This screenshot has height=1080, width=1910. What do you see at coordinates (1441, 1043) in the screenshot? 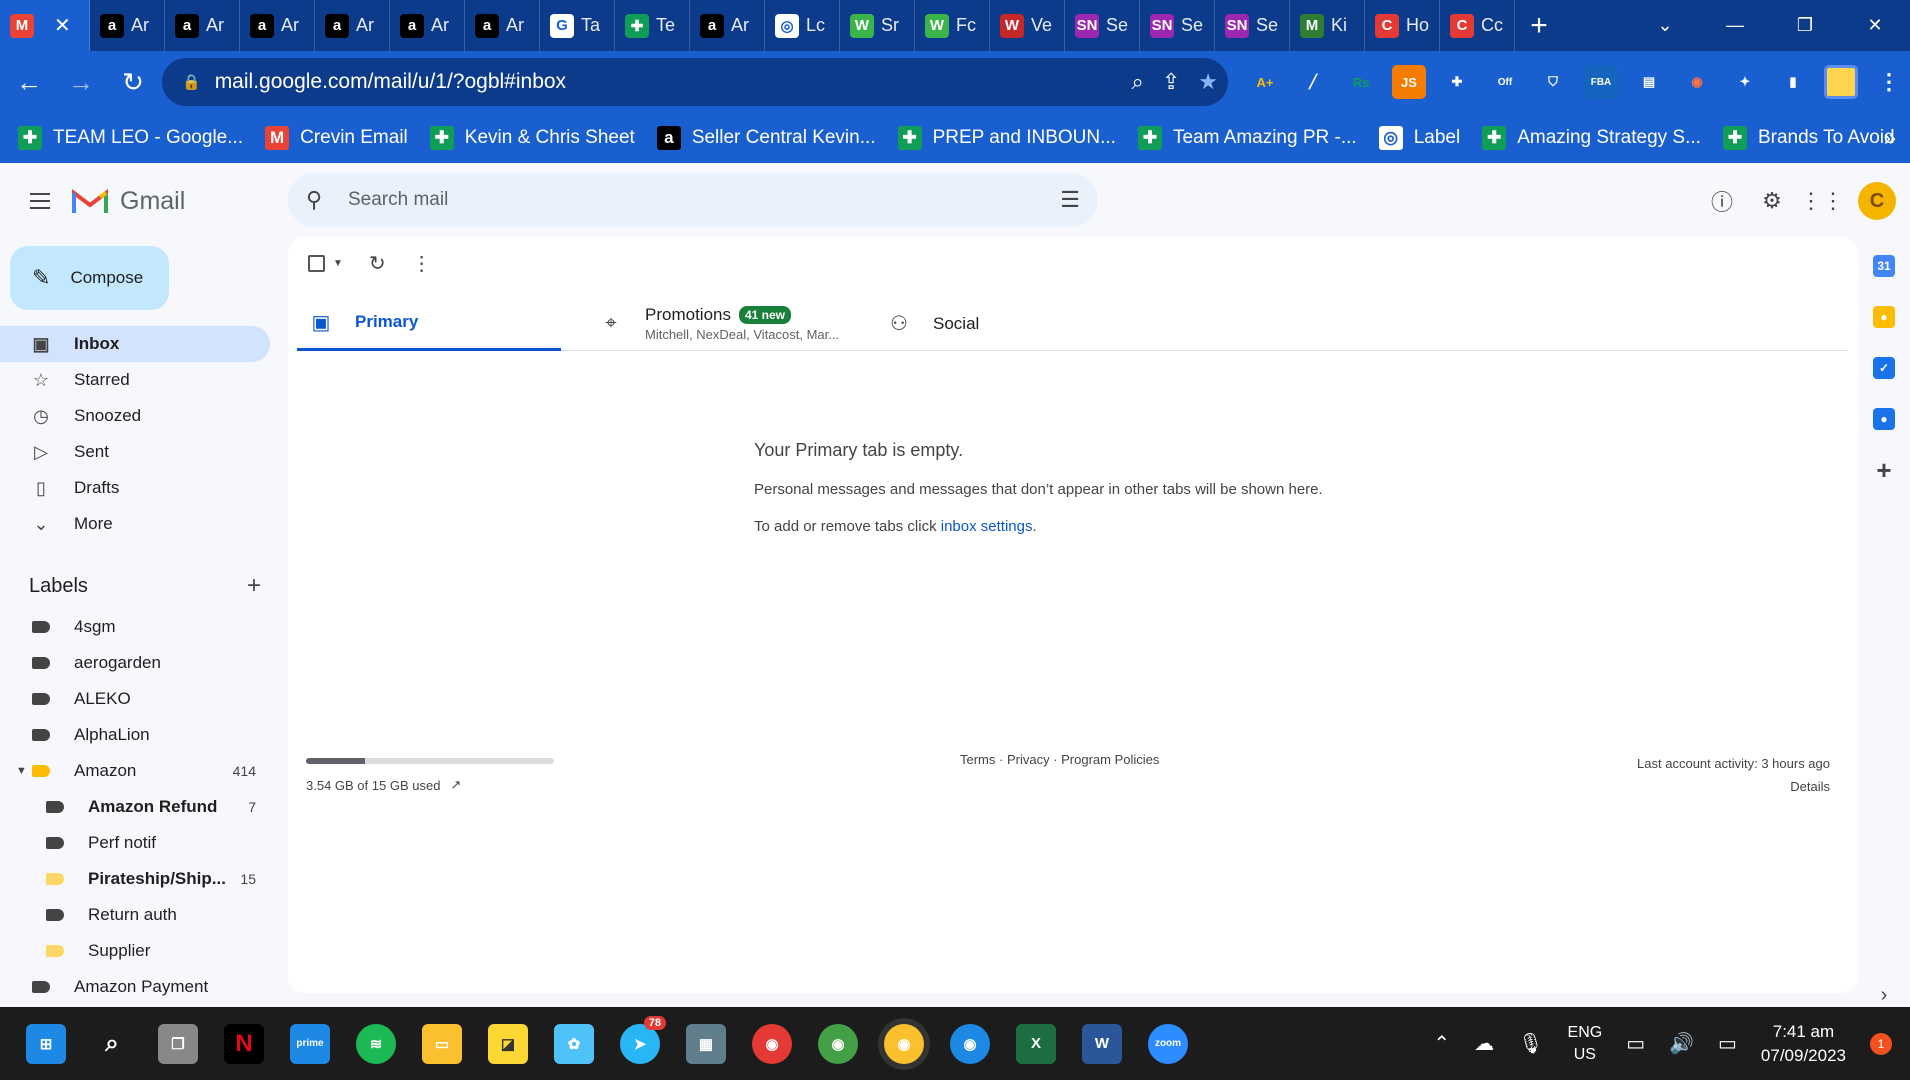
I see `show-hidden-icons-chevron: ⌃` at bounding box center [1441, 1043].